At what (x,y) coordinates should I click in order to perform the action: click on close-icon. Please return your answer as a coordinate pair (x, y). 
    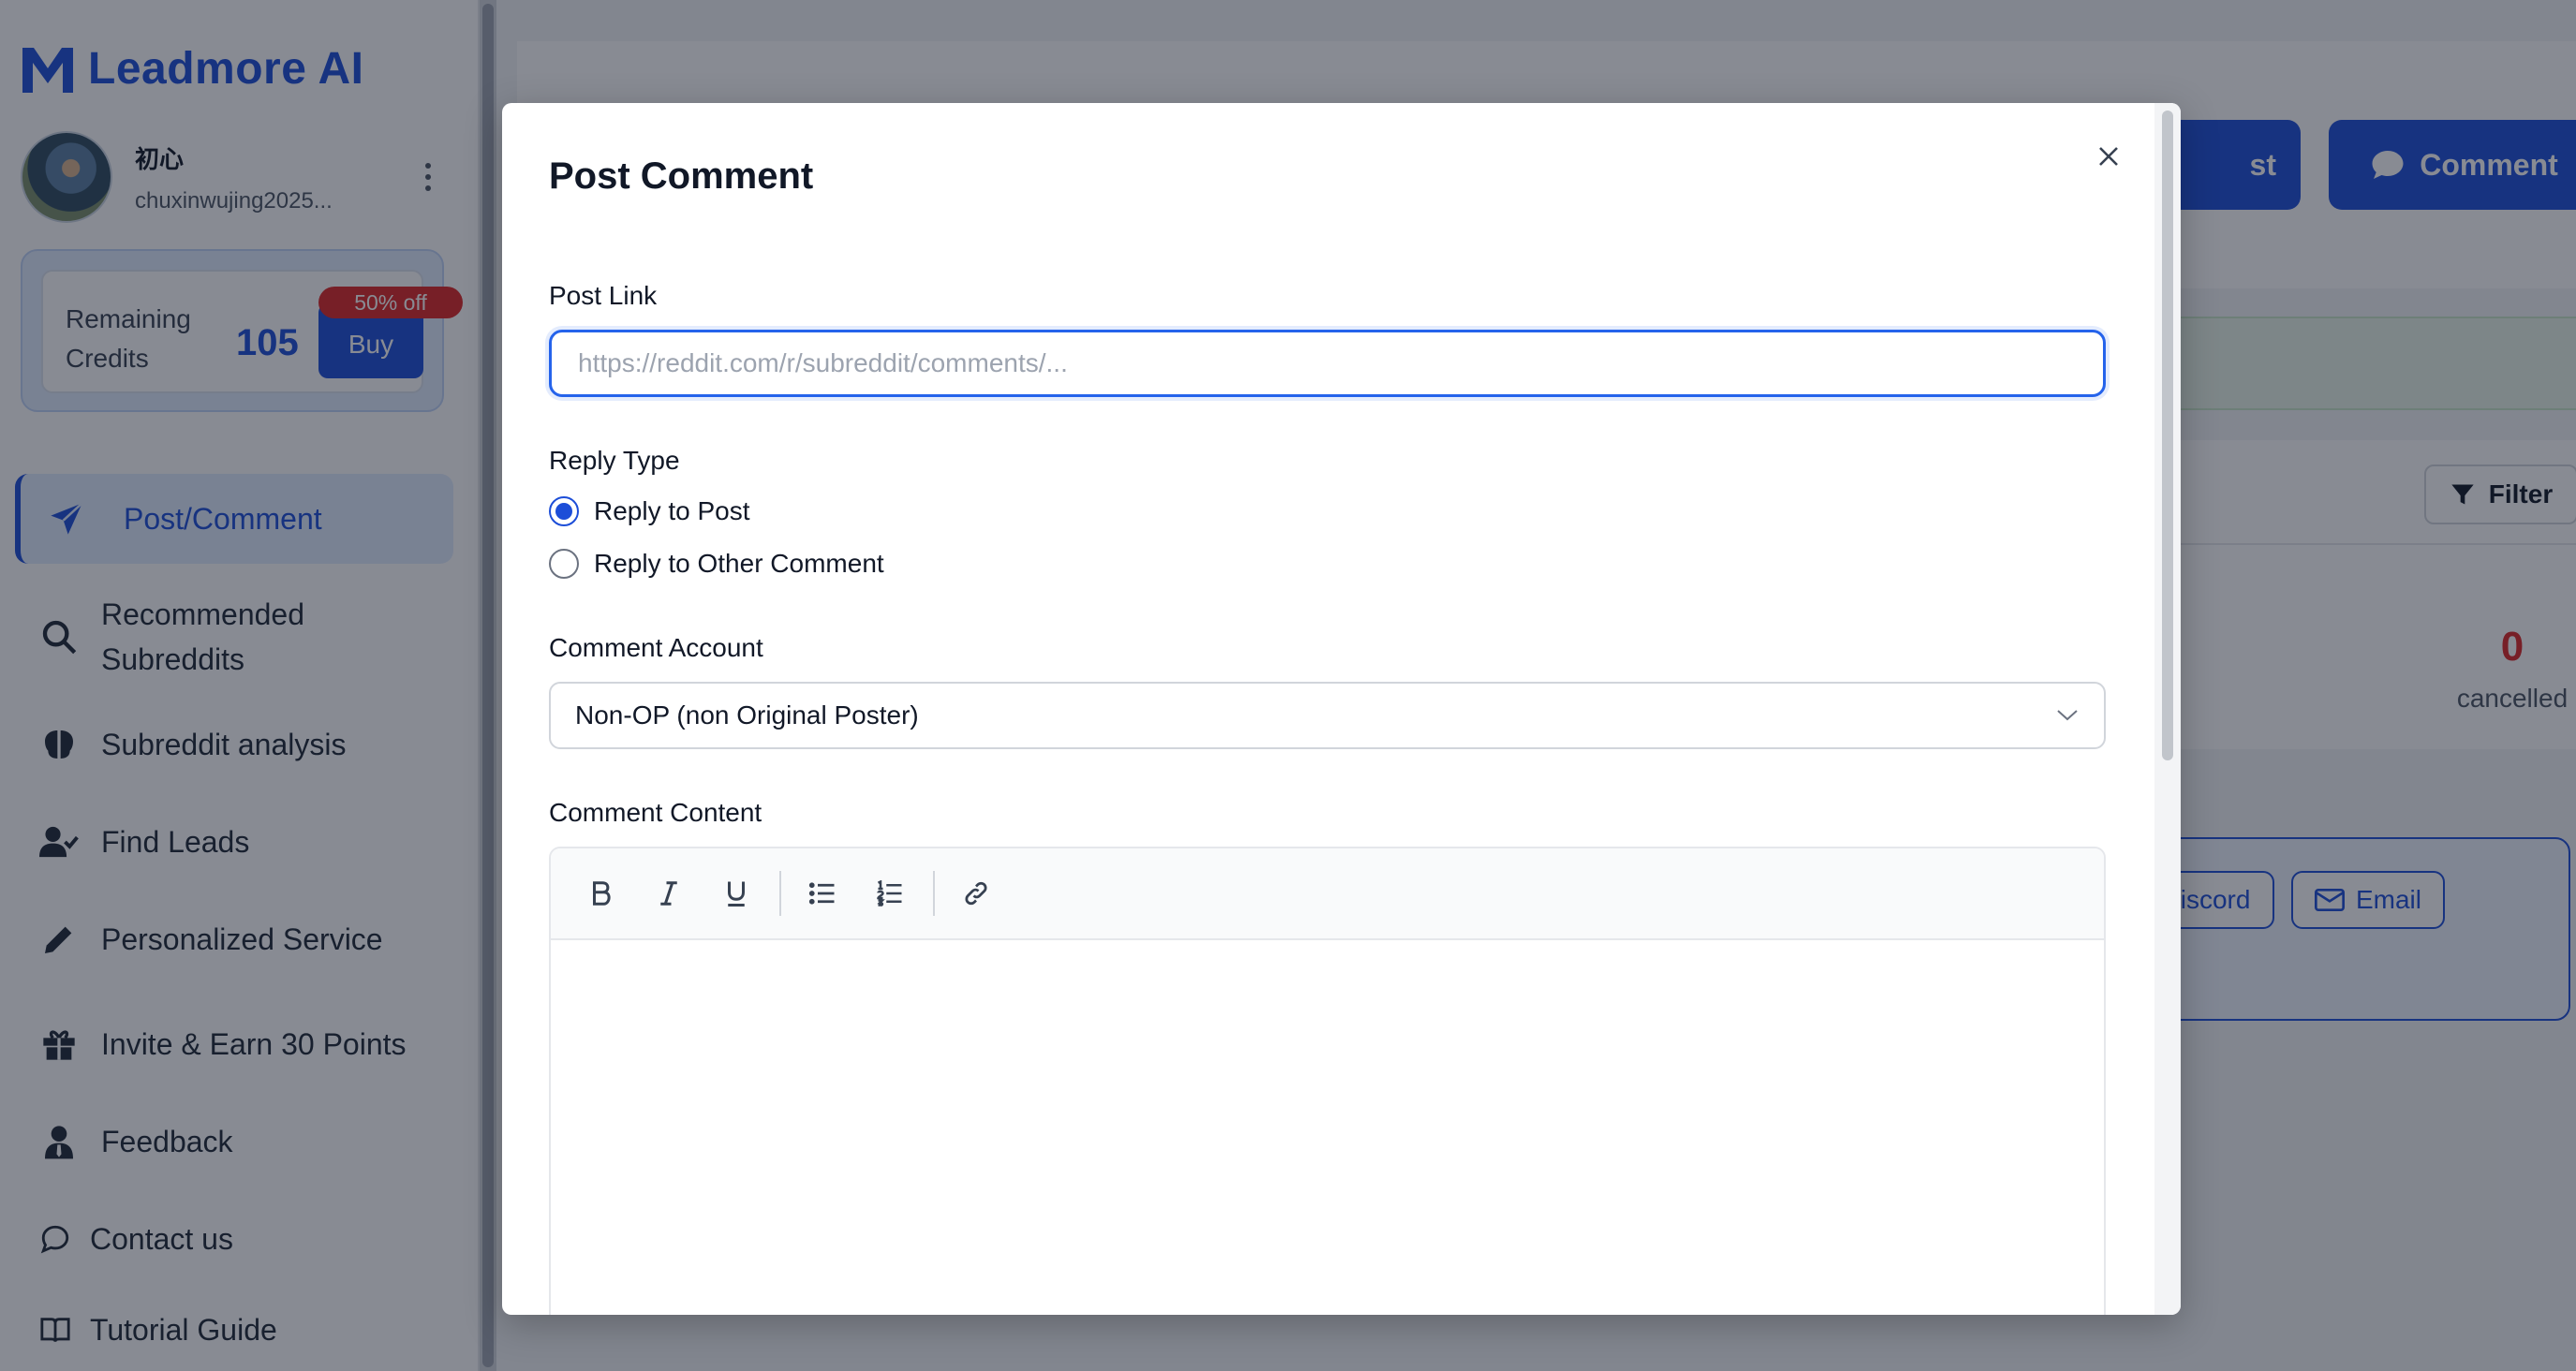
    Looking at the image, I should click on (2108, 157).